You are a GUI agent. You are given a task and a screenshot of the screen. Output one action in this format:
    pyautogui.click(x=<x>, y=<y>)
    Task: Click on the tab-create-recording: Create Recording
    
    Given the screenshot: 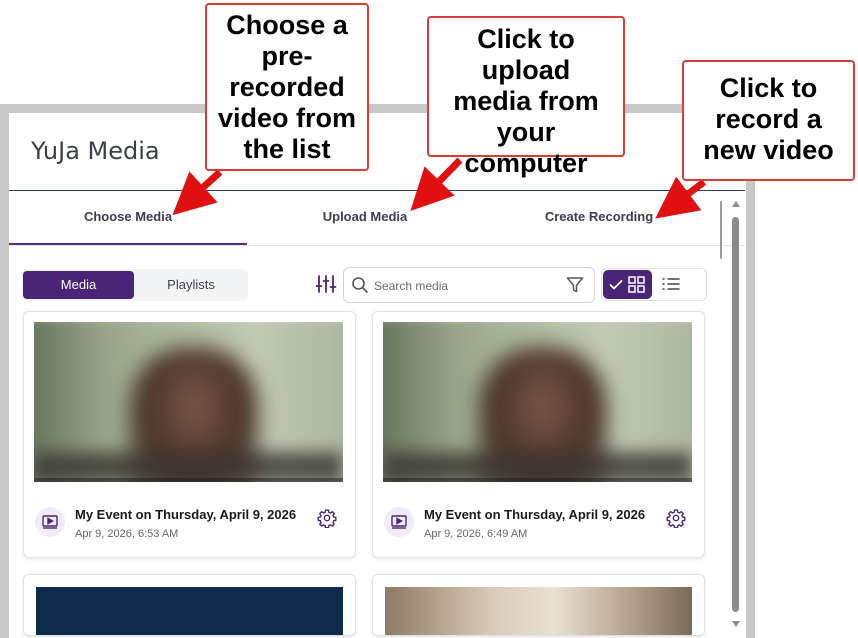 What is the action you would take?
    pyautogui.click(x=599, y=219)
    